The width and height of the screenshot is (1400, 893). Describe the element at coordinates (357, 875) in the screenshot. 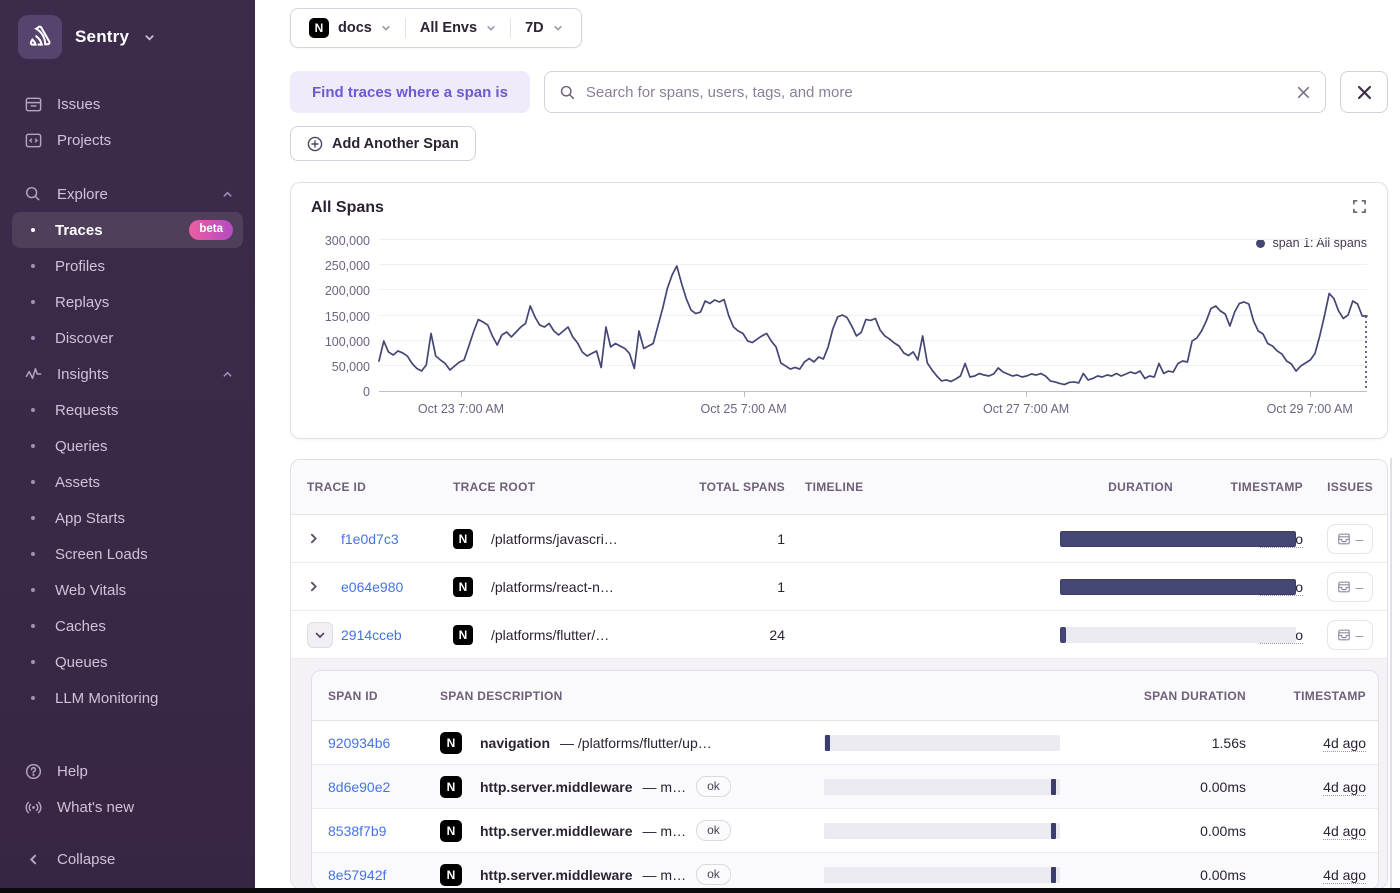

I see `span-id-link: 8e57942f` at that location.